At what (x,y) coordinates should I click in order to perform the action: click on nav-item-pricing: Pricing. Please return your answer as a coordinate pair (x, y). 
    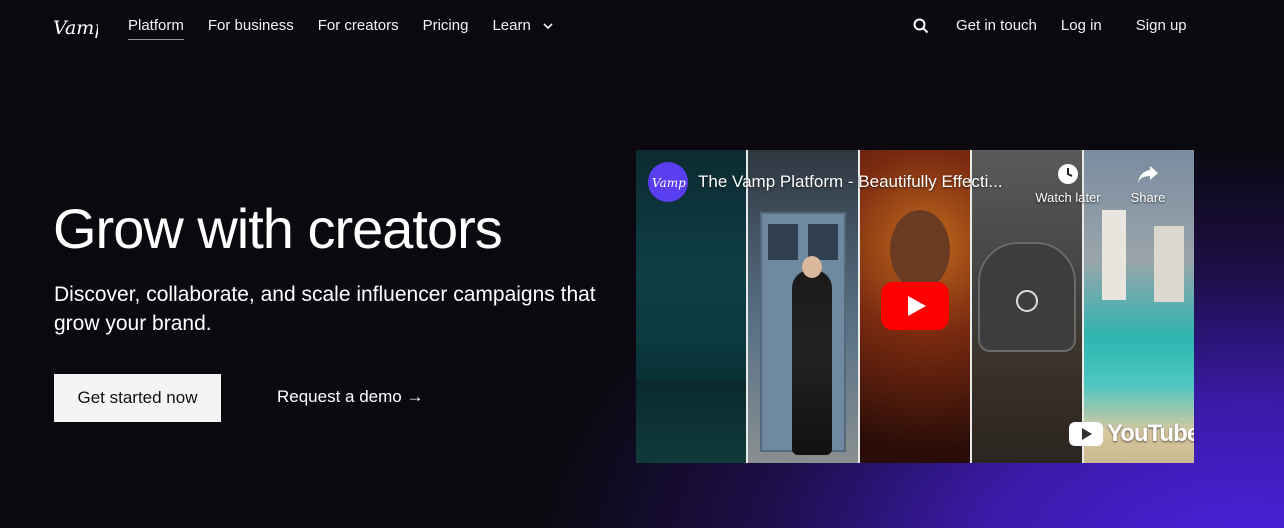
    Looking at the image, I should click on (446, 26).